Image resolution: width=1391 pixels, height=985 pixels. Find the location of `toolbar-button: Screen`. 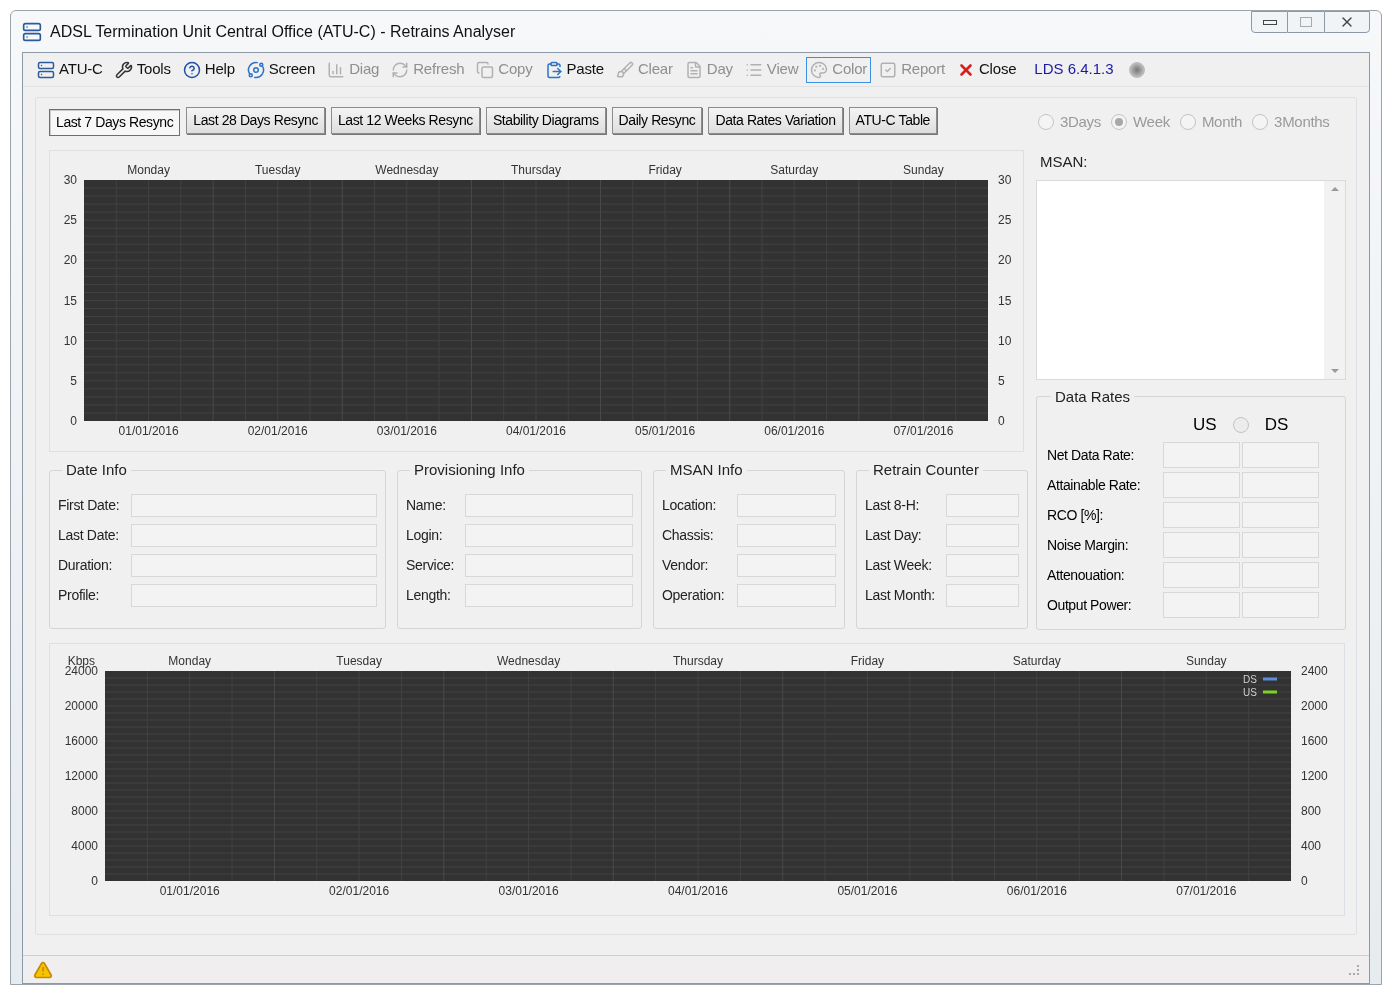

toolbar-button: Screen is located at coordinates (281, 69).